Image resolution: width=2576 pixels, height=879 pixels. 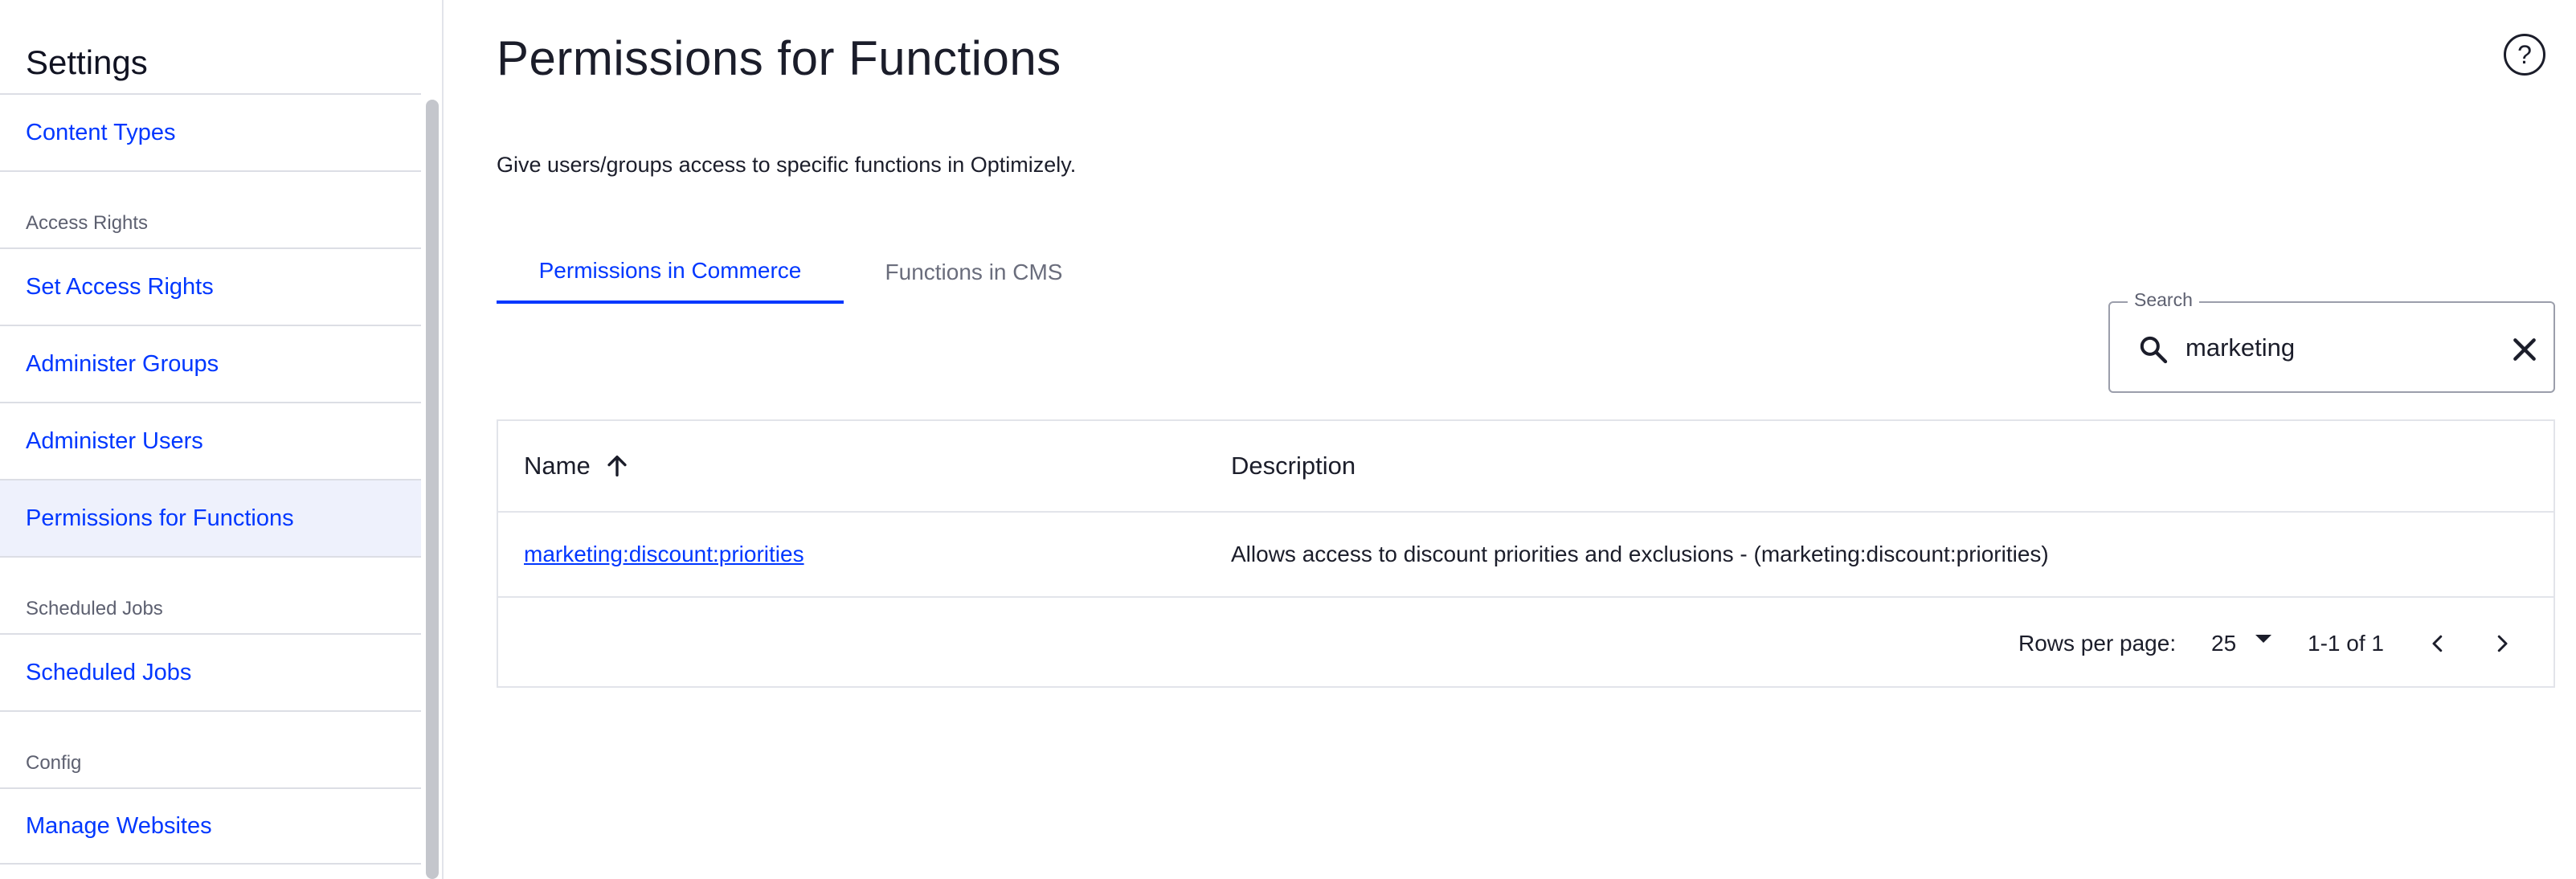 I want to click on column-header-name: Name, so click(x=578, y=466).